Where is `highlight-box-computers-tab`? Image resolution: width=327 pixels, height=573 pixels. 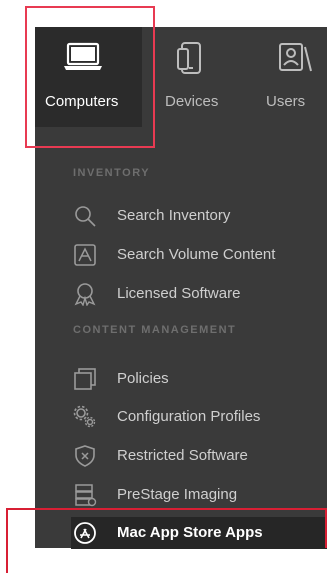 highlight-box-computers-tab is located at coordinates (90, 77).